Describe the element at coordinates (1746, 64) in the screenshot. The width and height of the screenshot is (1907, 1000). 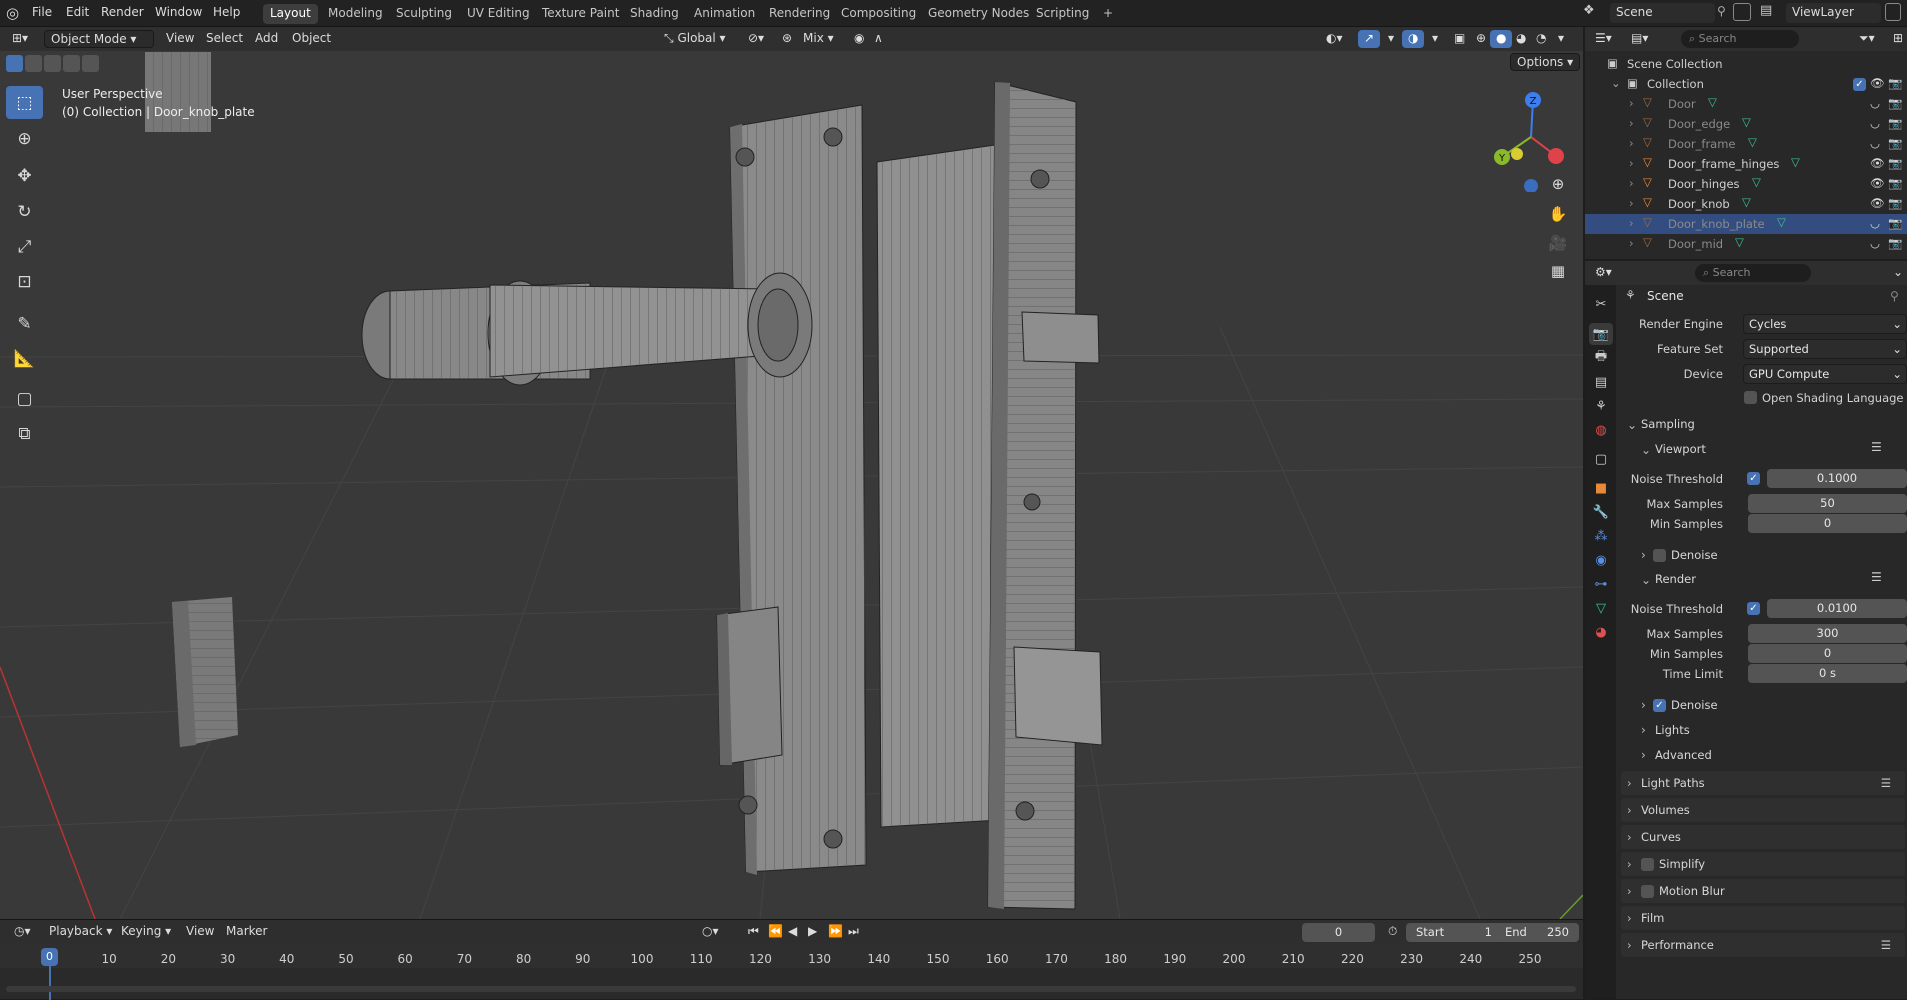
I see `outliner-scene-collection: ▣ Scene Collection` at that location.